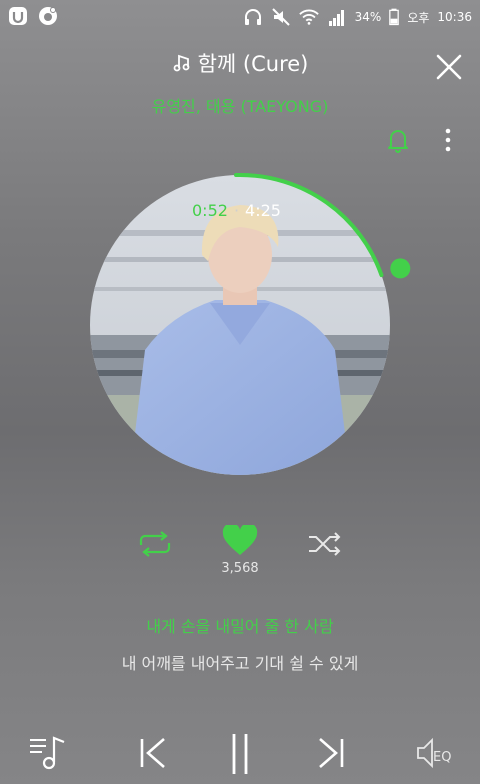 The width and height of the screenshot is (480, 784). Describe the element at coordinates (240, 625) in the screenshot. I see `lyric-current-line: 내게 손을 내밀어 줄 한 사람` at that location.